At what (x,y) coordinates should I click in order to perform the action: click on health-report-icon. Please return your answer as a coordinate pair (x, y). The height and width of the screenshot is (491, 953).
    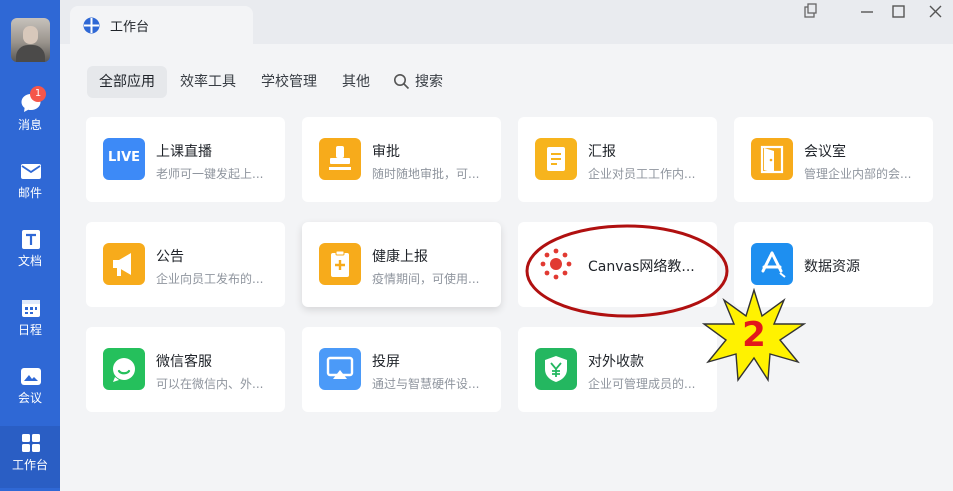
    Looking at the image, I should click on (340, 264).